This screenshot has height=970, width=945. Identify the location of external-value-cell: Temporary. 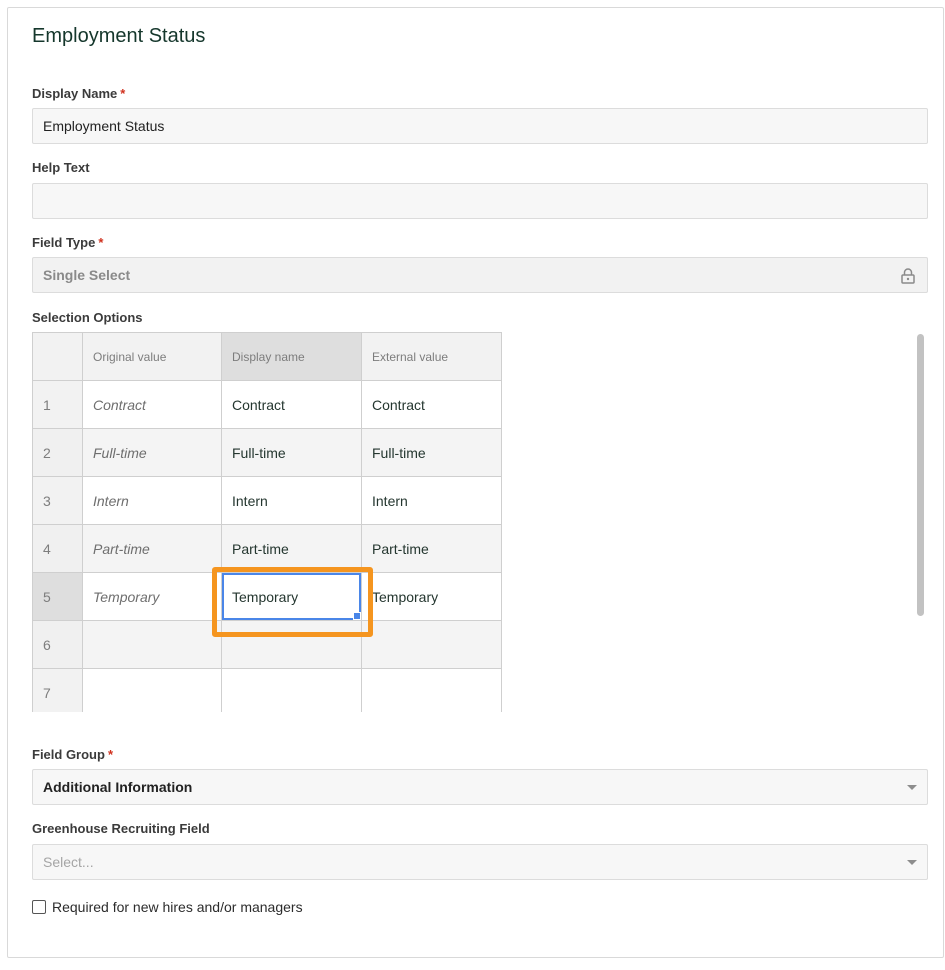
(431, 596).